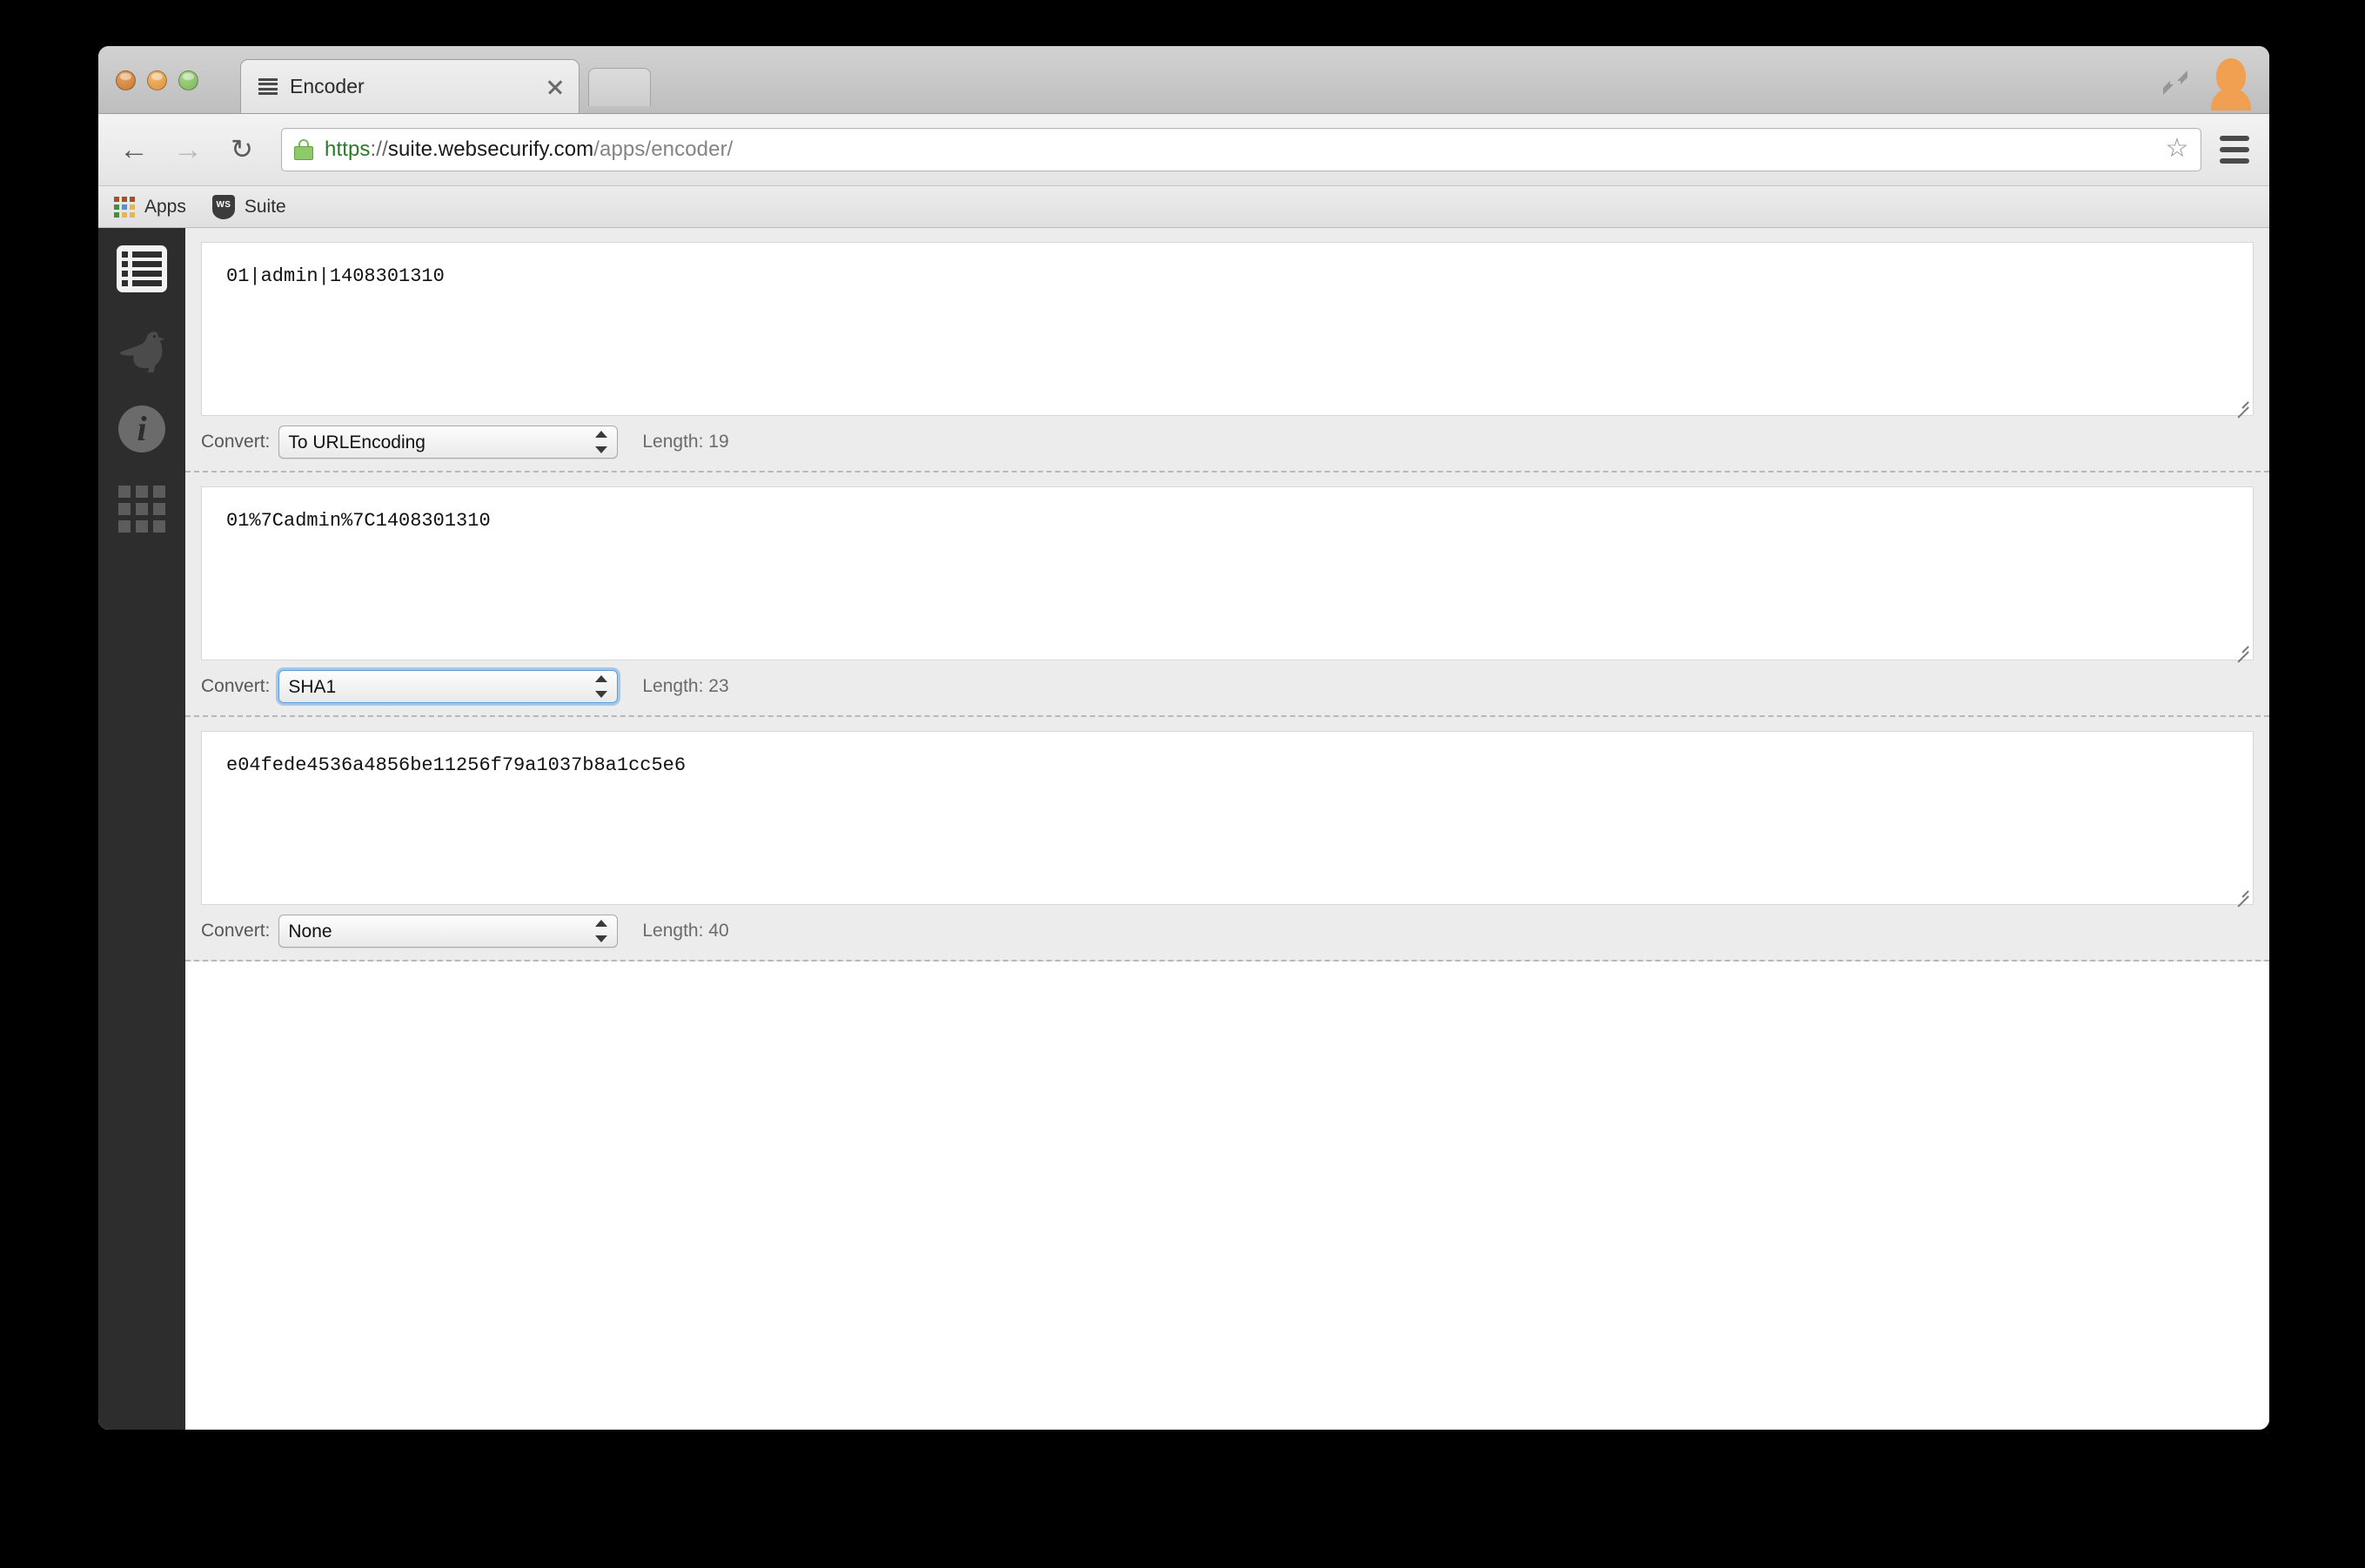 Image resolution: width=2365 pixels, height=1568 pixels. I want to click on convert-select-shell: To URLEncoding, so click(449, 442).